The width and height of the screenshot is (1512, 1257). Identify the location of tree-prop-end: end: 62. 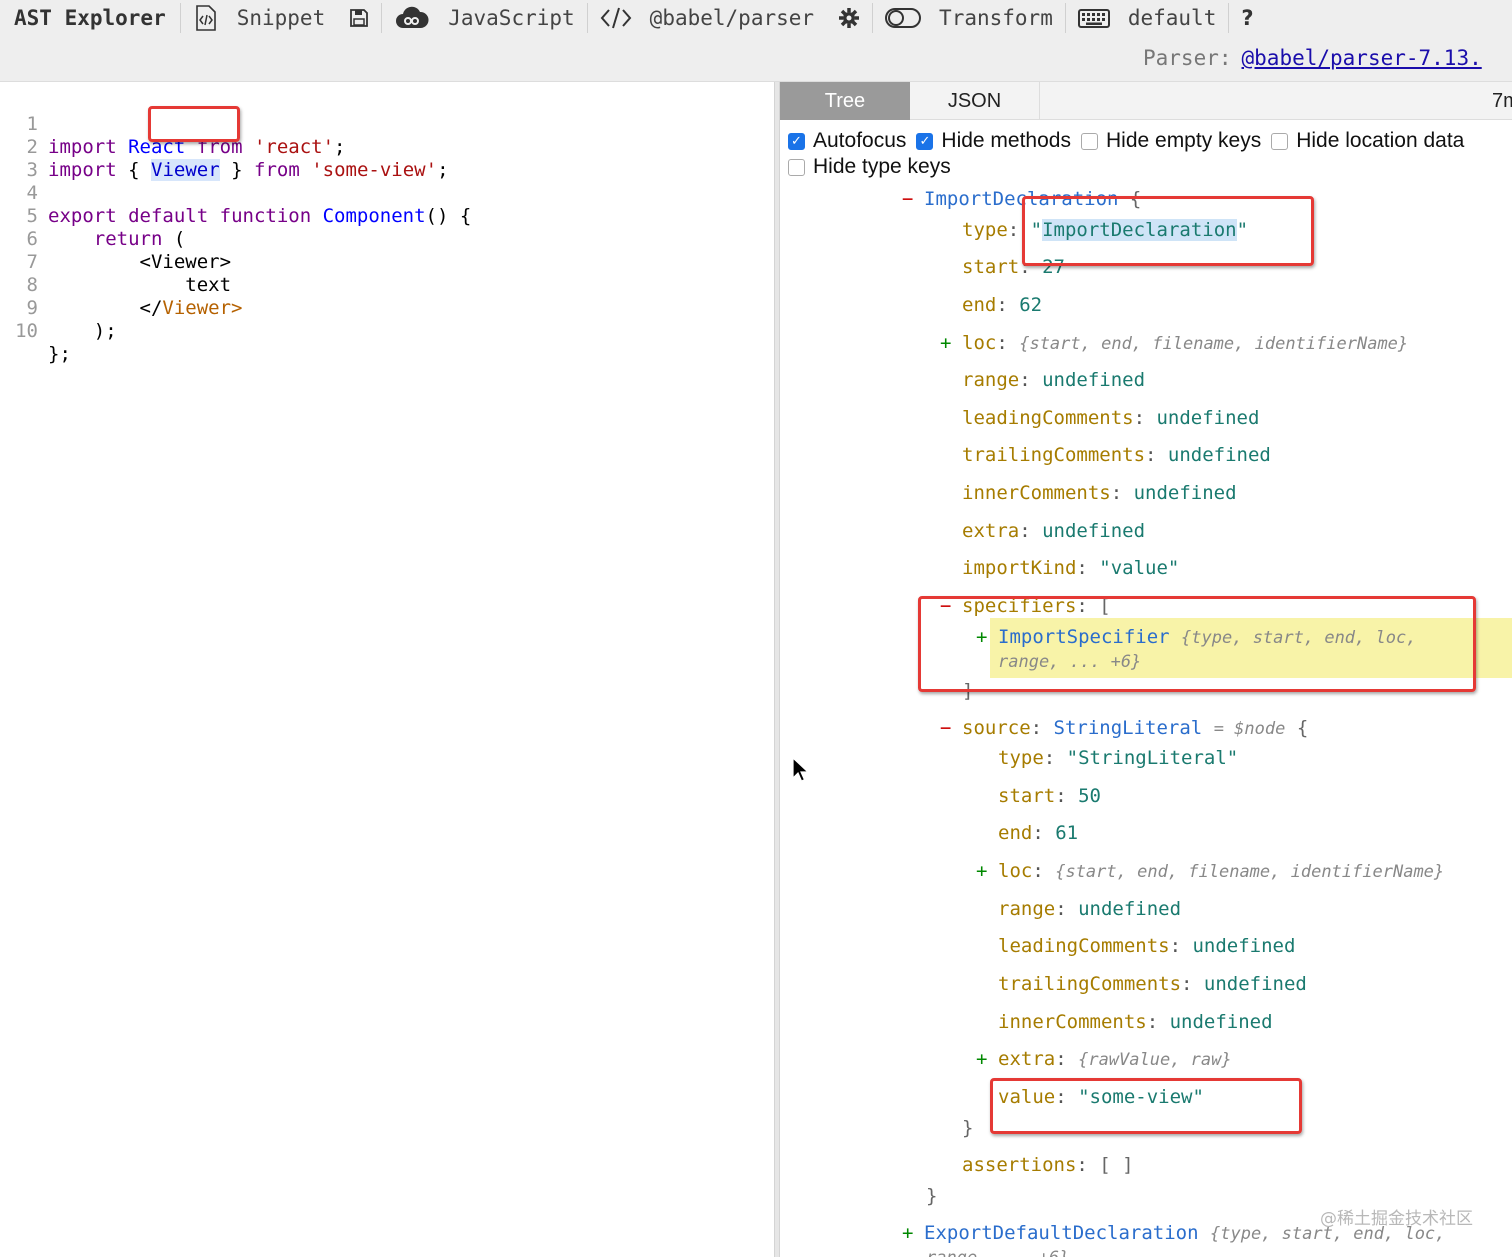
(1002, 305).